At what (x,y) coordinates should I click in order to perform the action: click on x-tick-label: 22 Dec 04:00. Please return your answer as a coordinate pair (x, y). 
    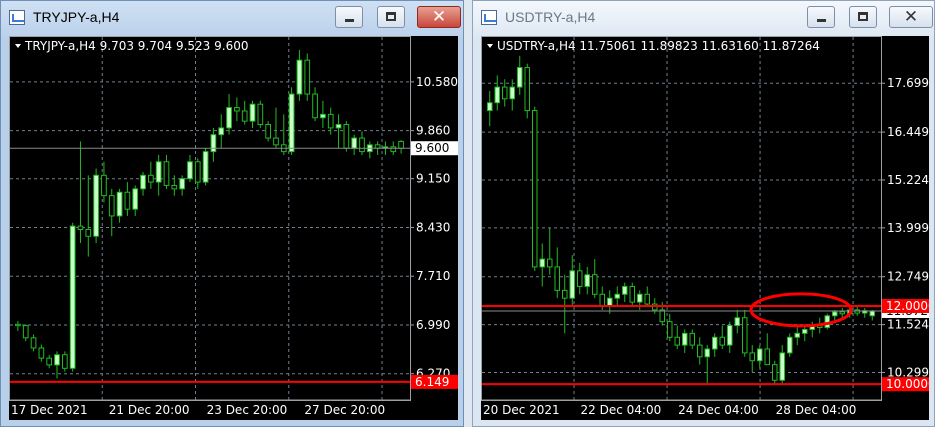
    Looking at the image, I should click on (621, 410).